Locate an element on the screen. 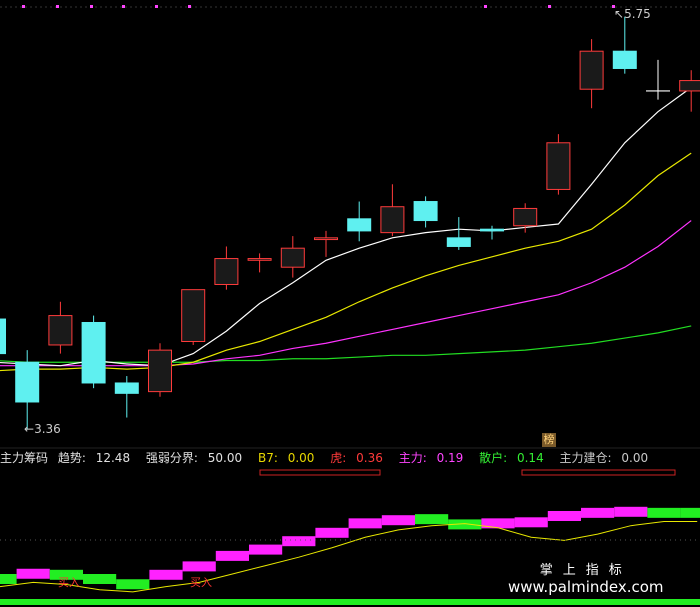 Image resolution: width=700 pixels, height=607 pixels. indicator-item-retail: 散户: 0.14 is located at coordinates (511, 458).